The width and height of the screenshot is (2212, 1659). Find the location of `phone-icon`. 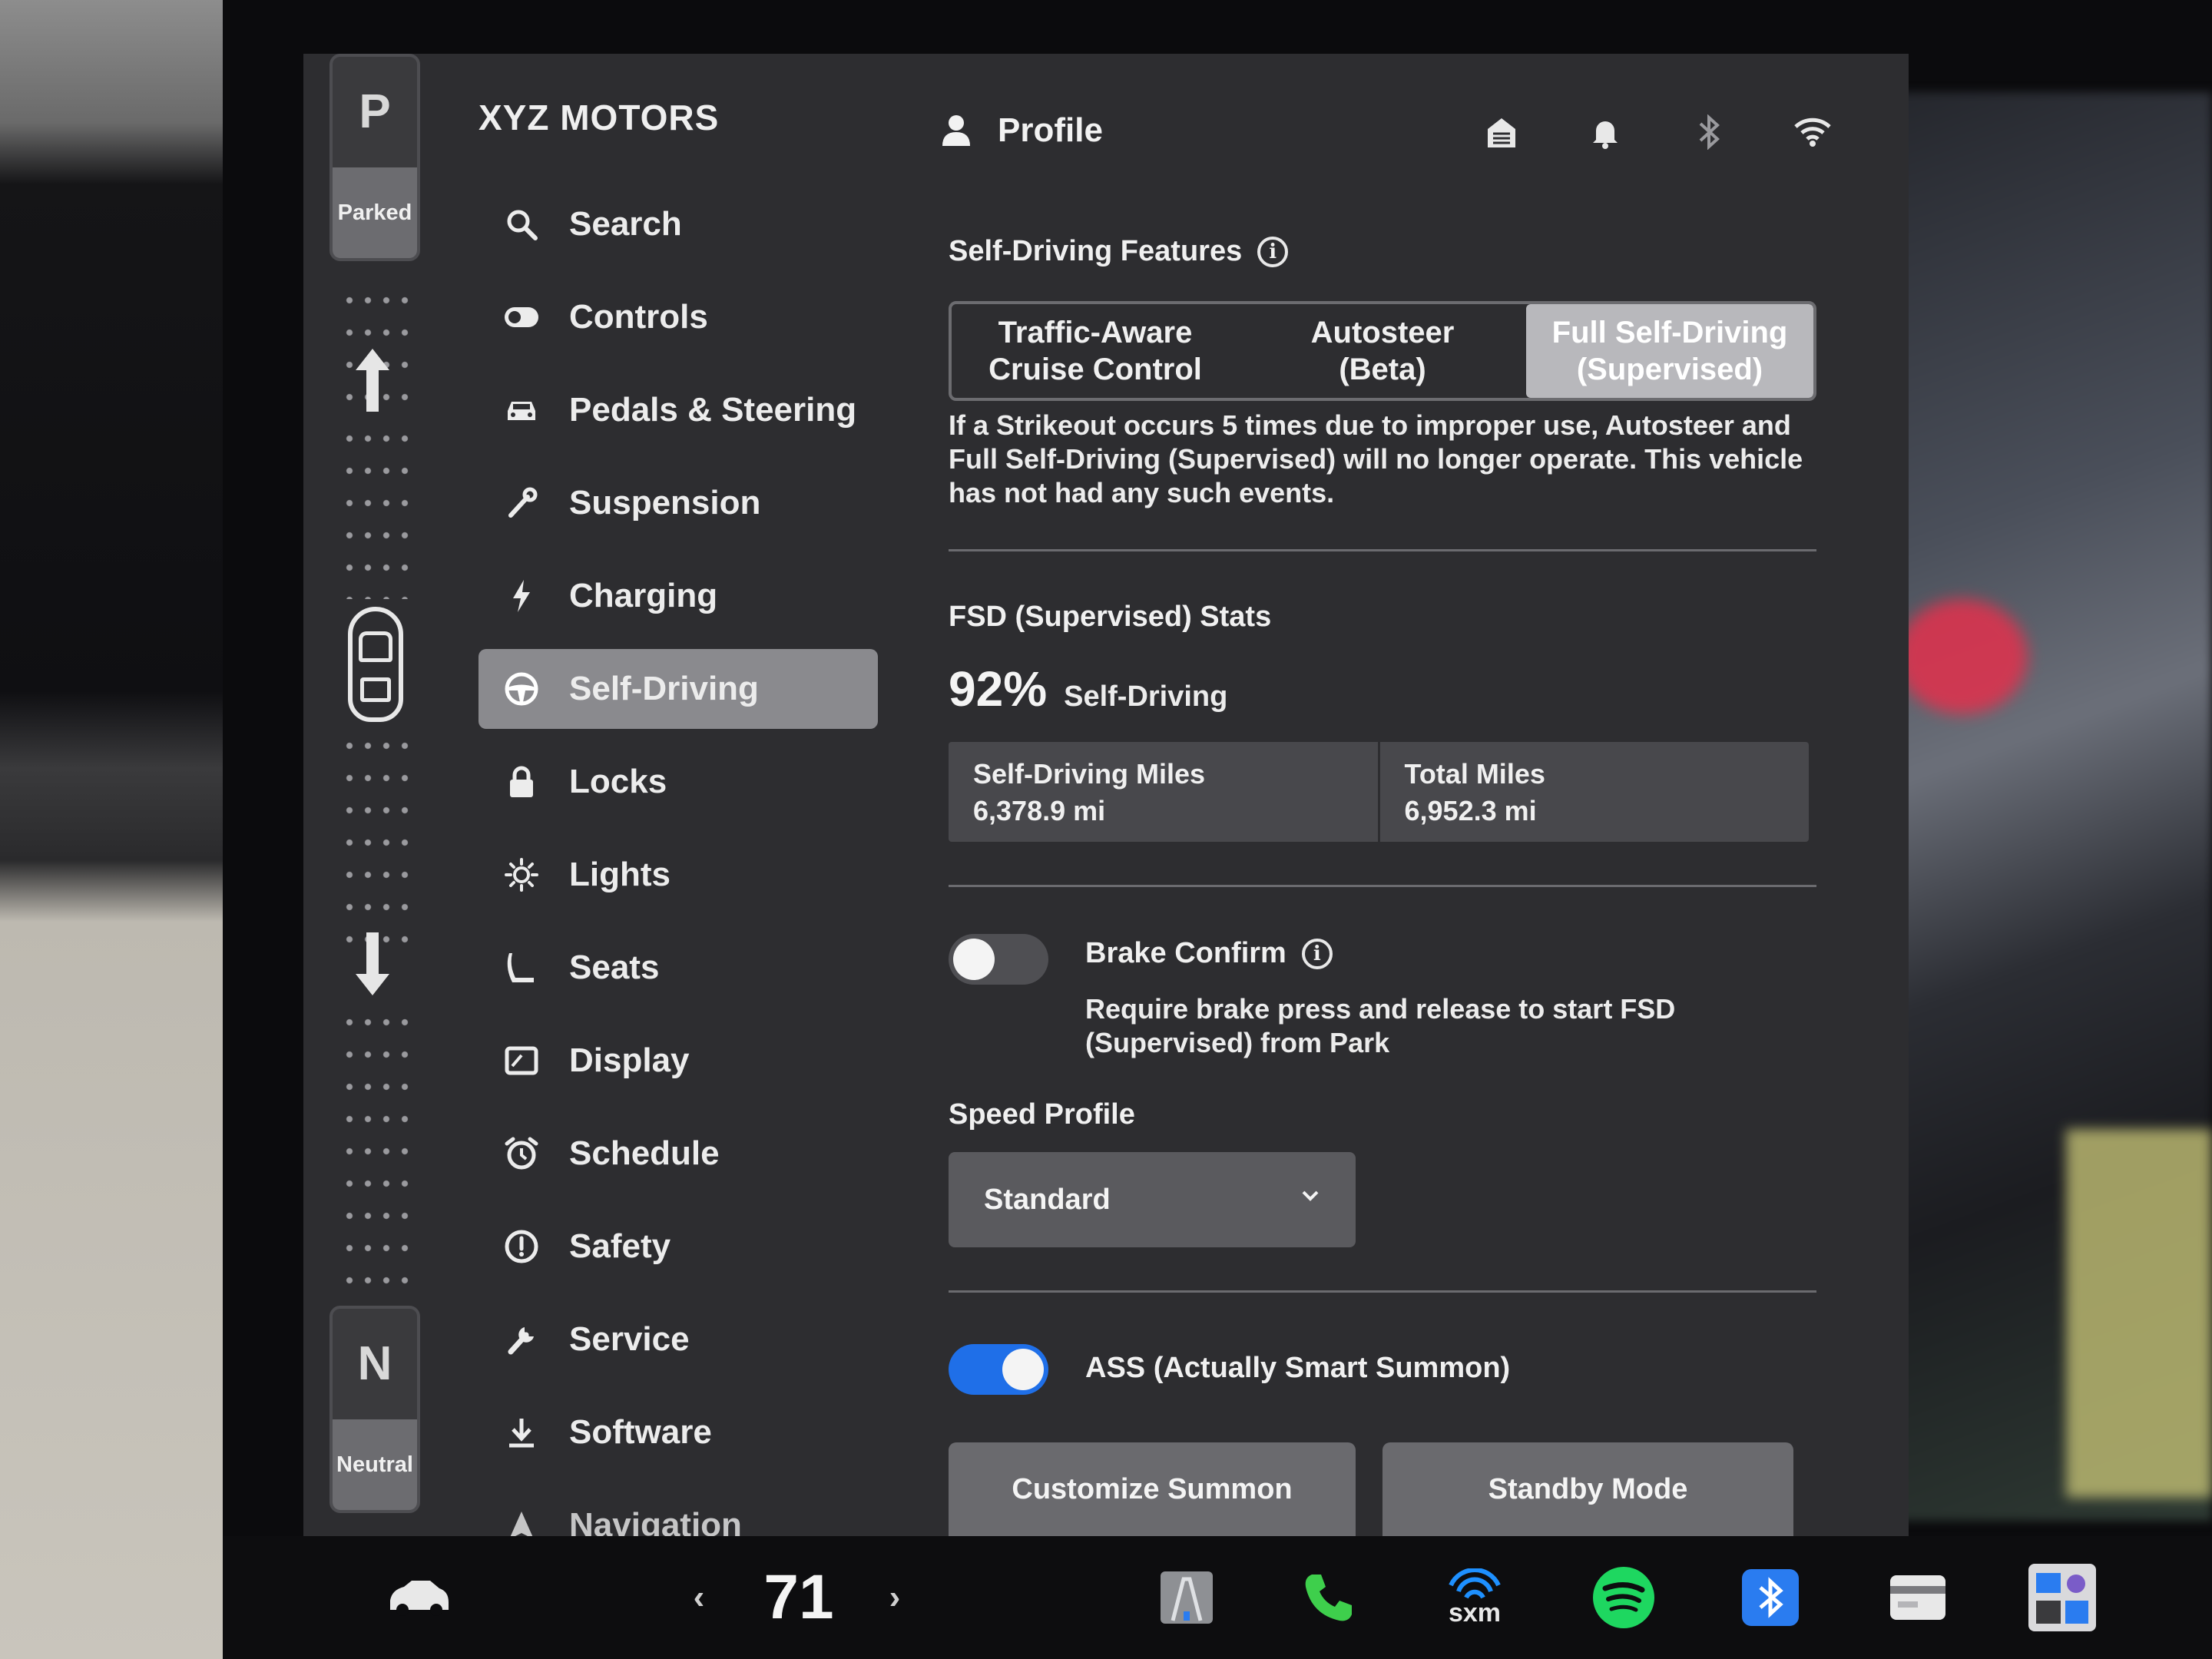

phone-icon is located at coordinates (1329, 1598).